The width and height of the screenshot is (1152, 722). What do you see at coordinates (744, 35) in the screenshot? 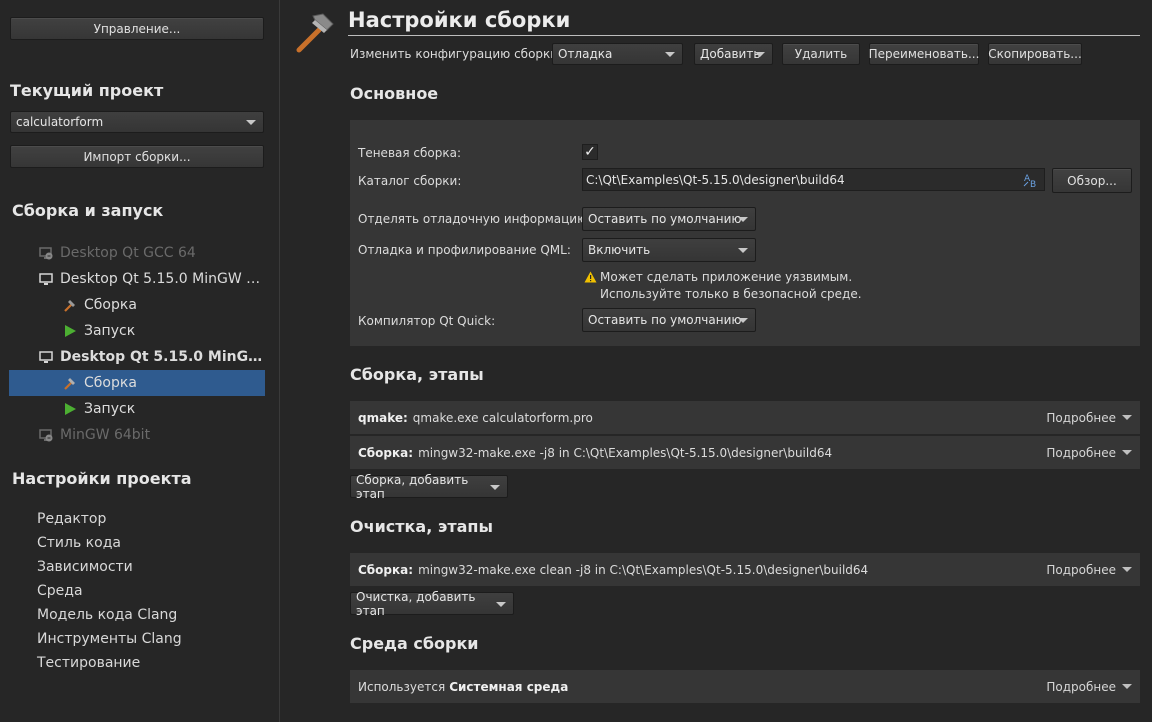
I see `title-divider` at bounding box center [744, 35].